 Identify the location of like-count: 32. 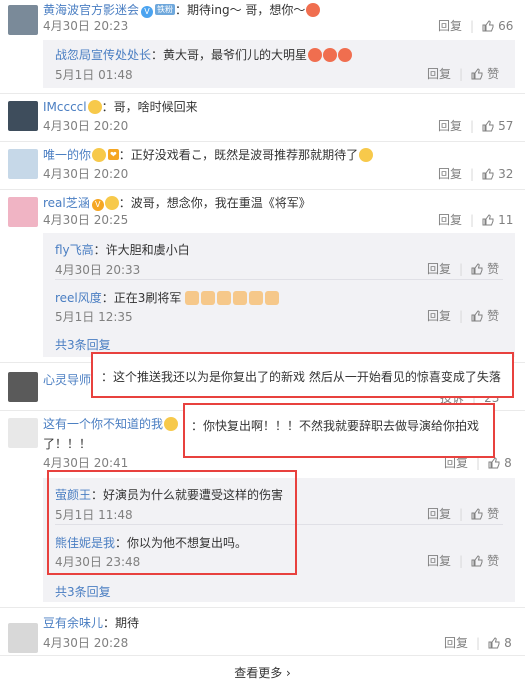
(506, 174).